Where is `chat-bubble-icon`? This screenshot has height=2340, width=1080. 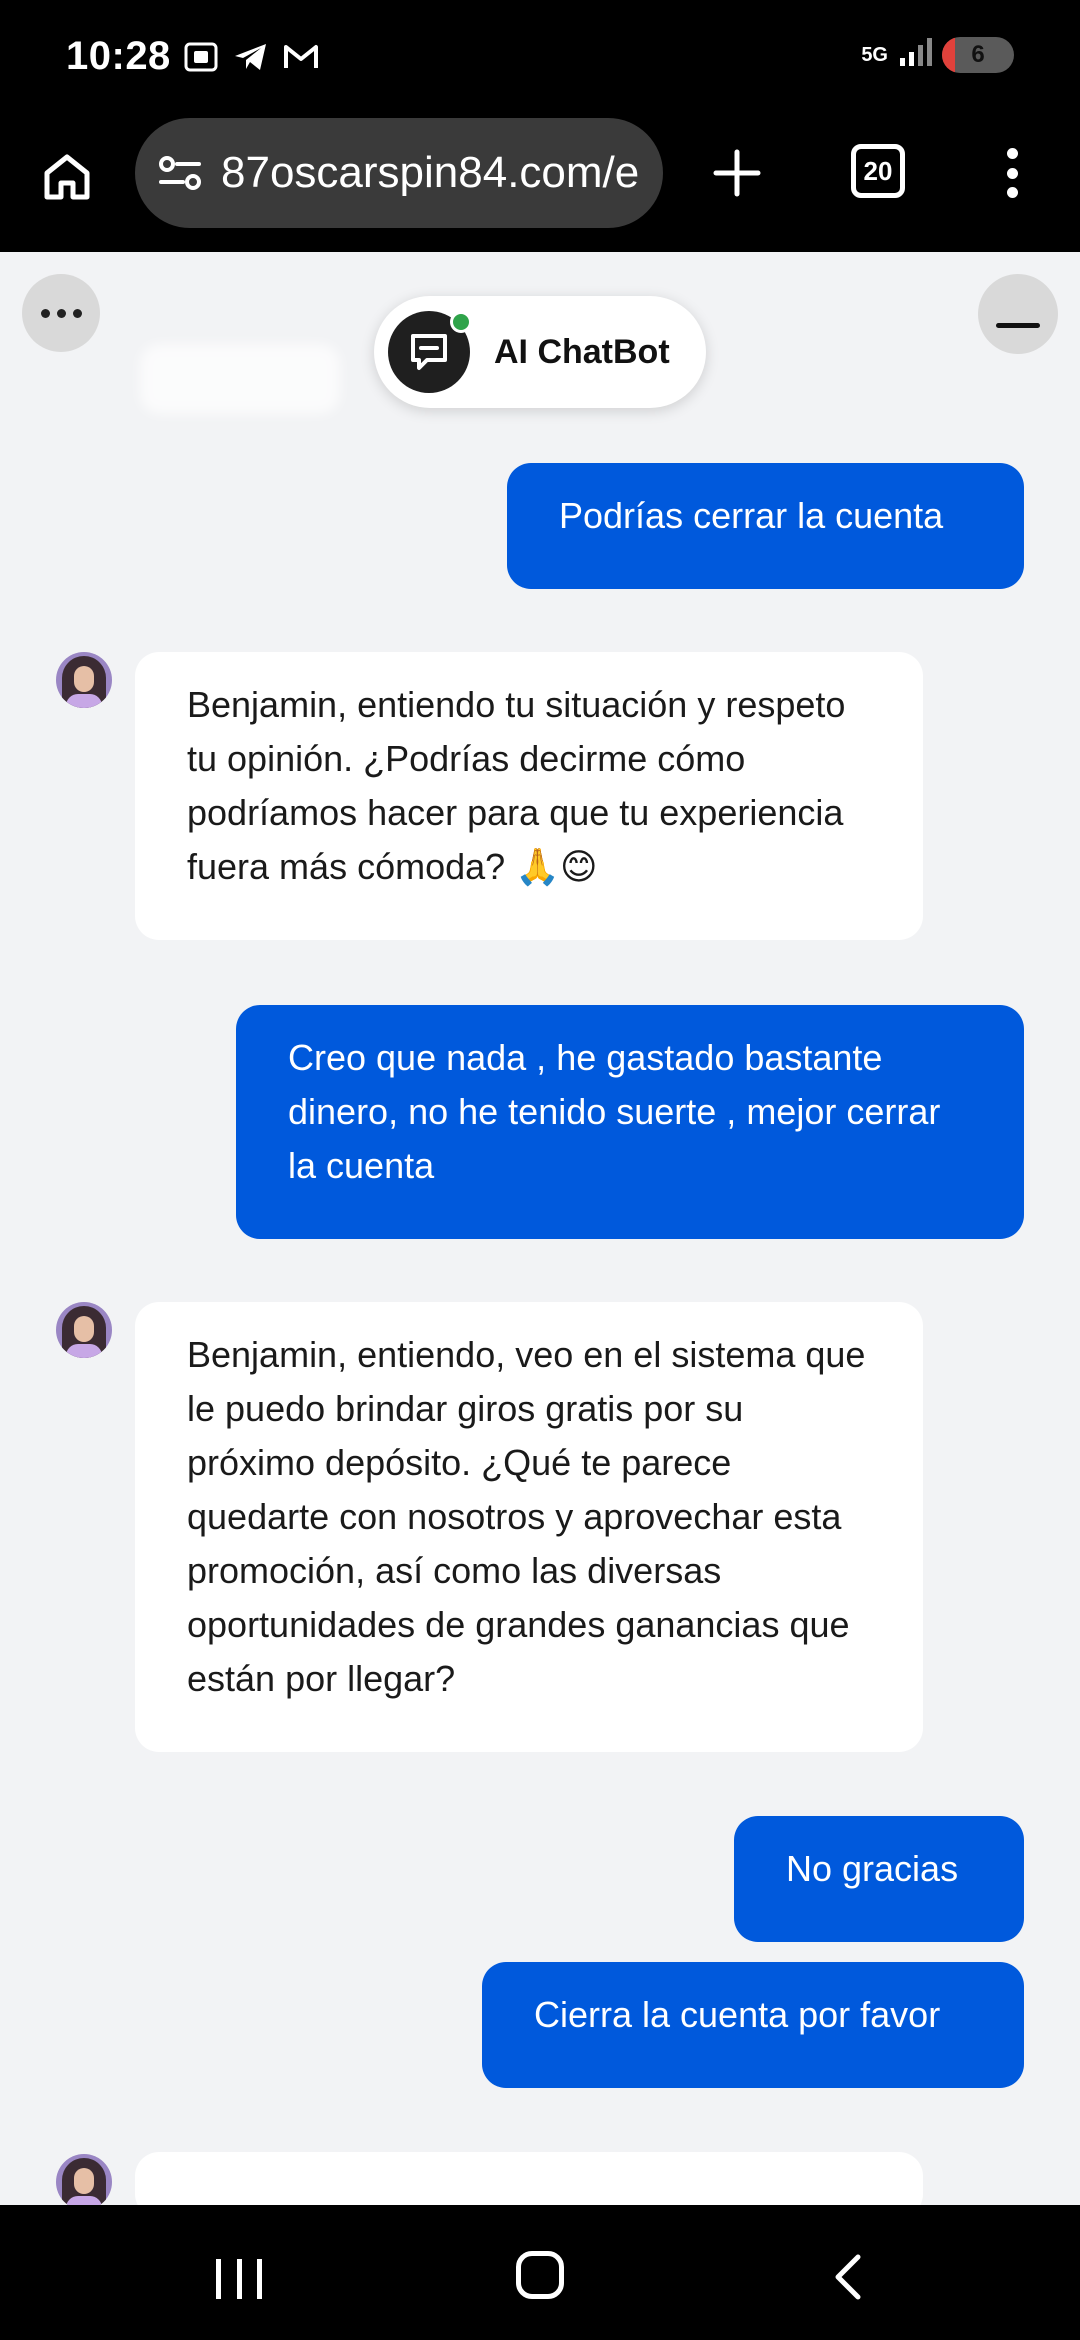
chat-bubble-icon is located at coordinates (429, 352).